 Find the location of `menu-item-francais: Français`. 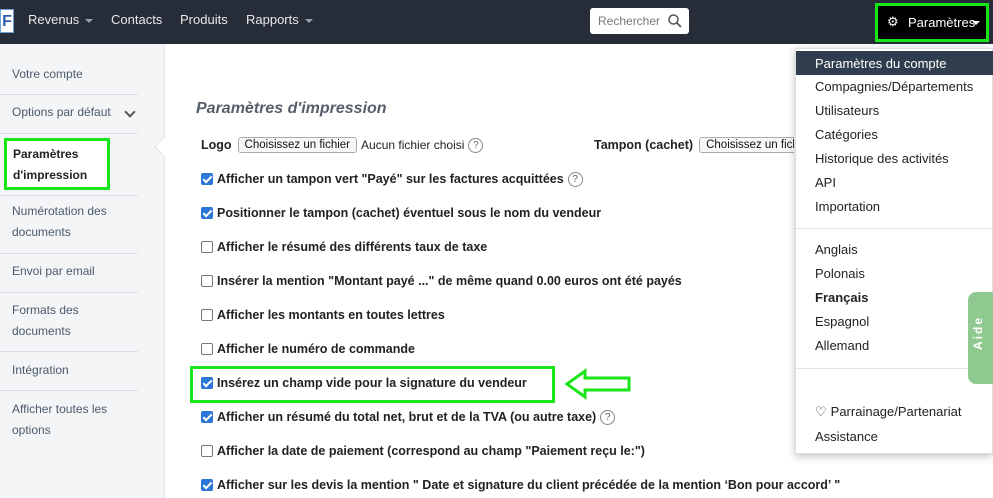

menu-item-francais: Français is located at coordinates (841, 297).